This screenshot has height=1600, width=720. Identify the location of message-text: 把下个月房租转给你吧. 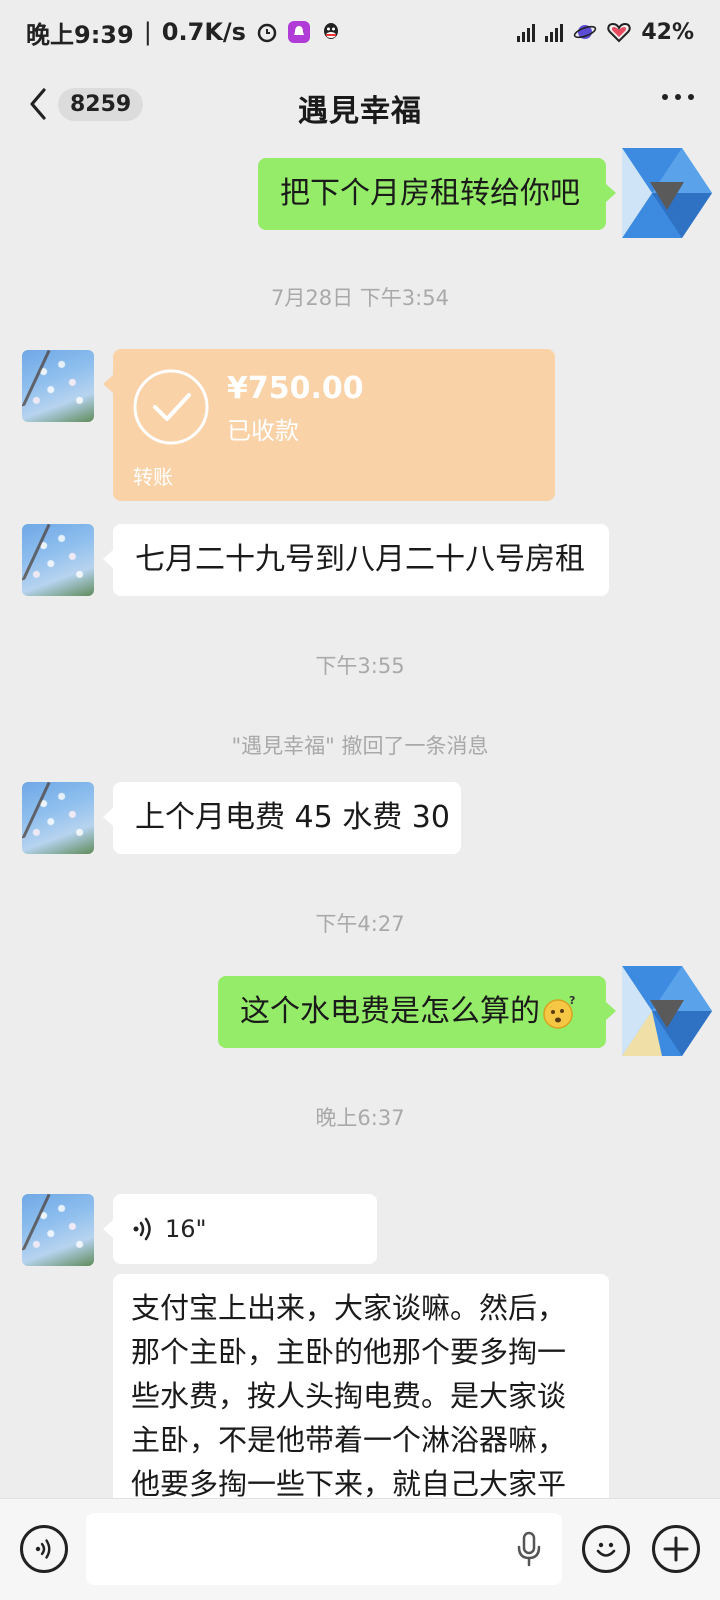
(430, 193).